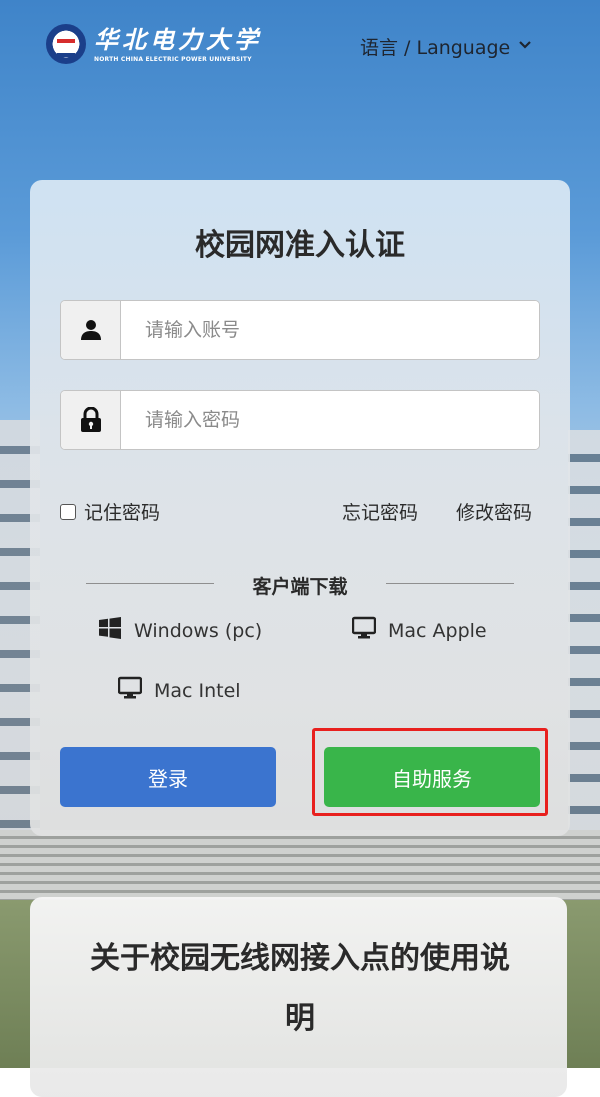 Image resolution: width=600 pixels, height=1097 pixels. I want to click on windows-icon, so click(110, 630).